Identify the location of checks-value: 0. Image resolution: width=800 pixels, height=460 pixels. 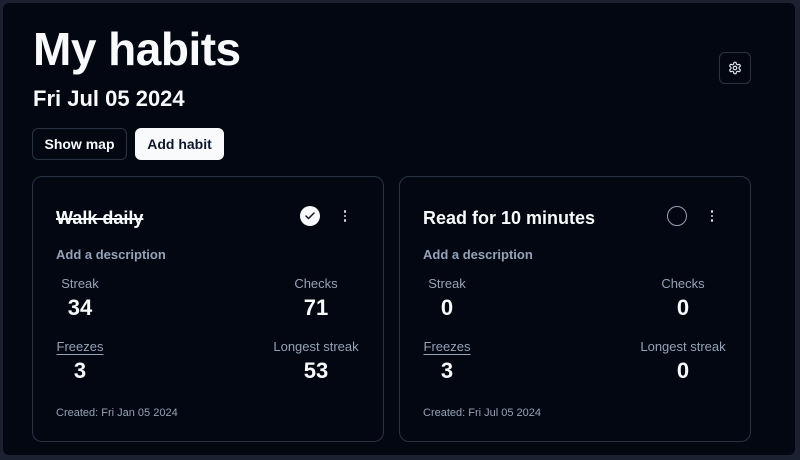
(683, 307).